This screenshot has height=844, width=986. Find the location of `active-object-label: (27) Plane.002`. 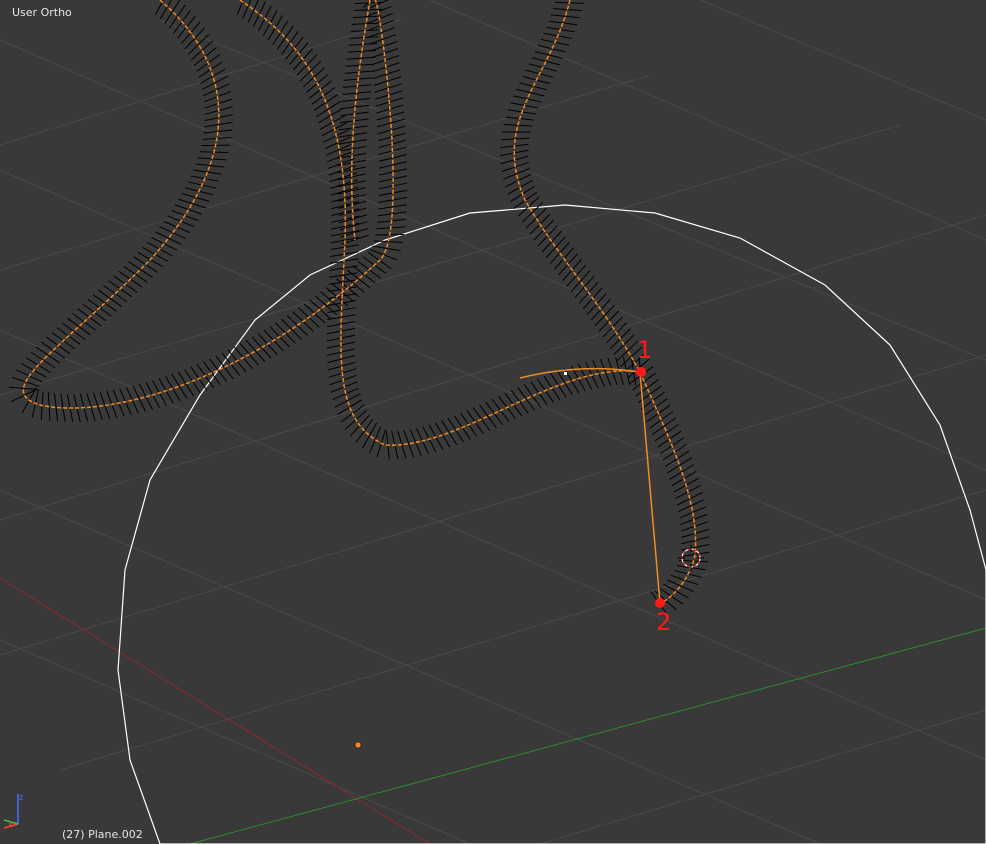

active-object-label: (27) Plane.002 is located at coordinates (102, 834).